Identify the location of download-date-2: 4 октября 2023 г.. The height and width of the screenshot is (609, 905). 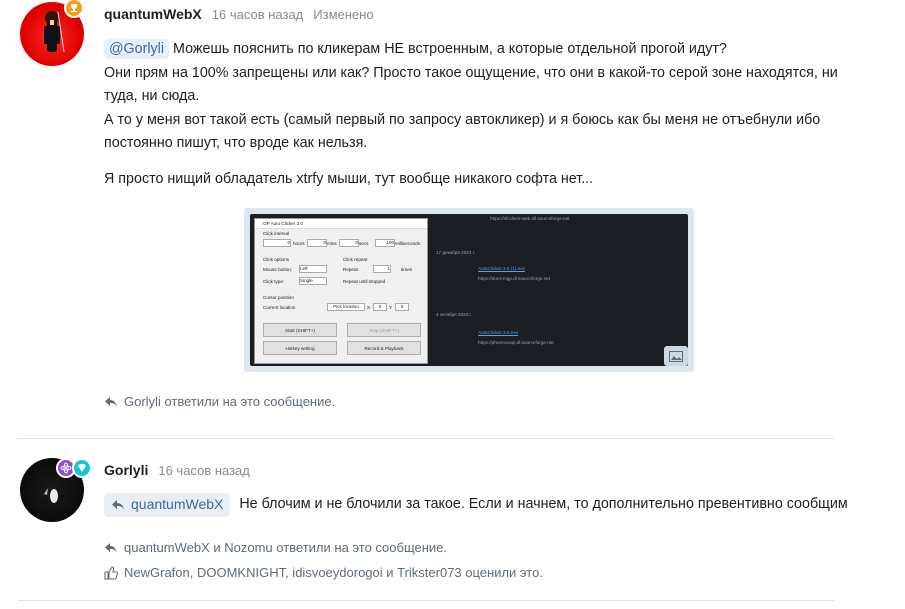
(454, 314).